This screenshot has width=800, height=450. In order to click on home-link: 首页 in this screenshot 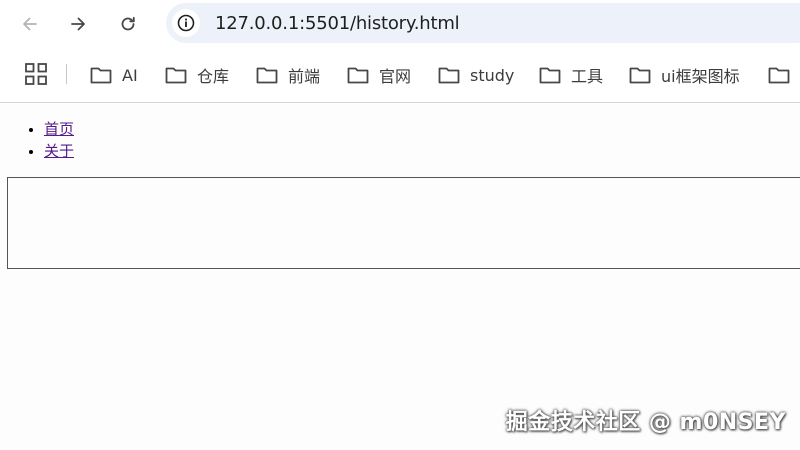, I will do `click(59, 130)`.